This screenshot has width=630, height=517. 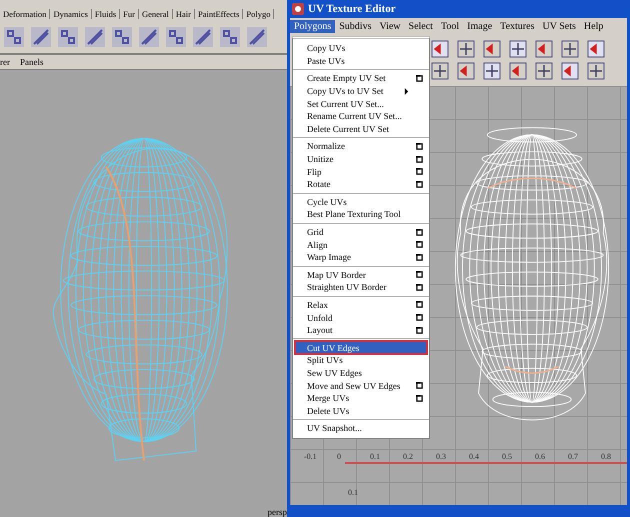 I want to click on menu-item: Split UVs, so click(x=361, y=360).